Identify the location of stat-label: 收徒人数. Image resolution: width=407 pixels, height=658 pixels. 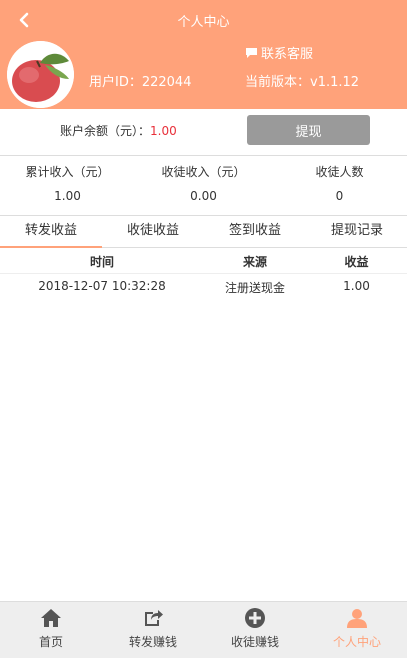
(339, 172).